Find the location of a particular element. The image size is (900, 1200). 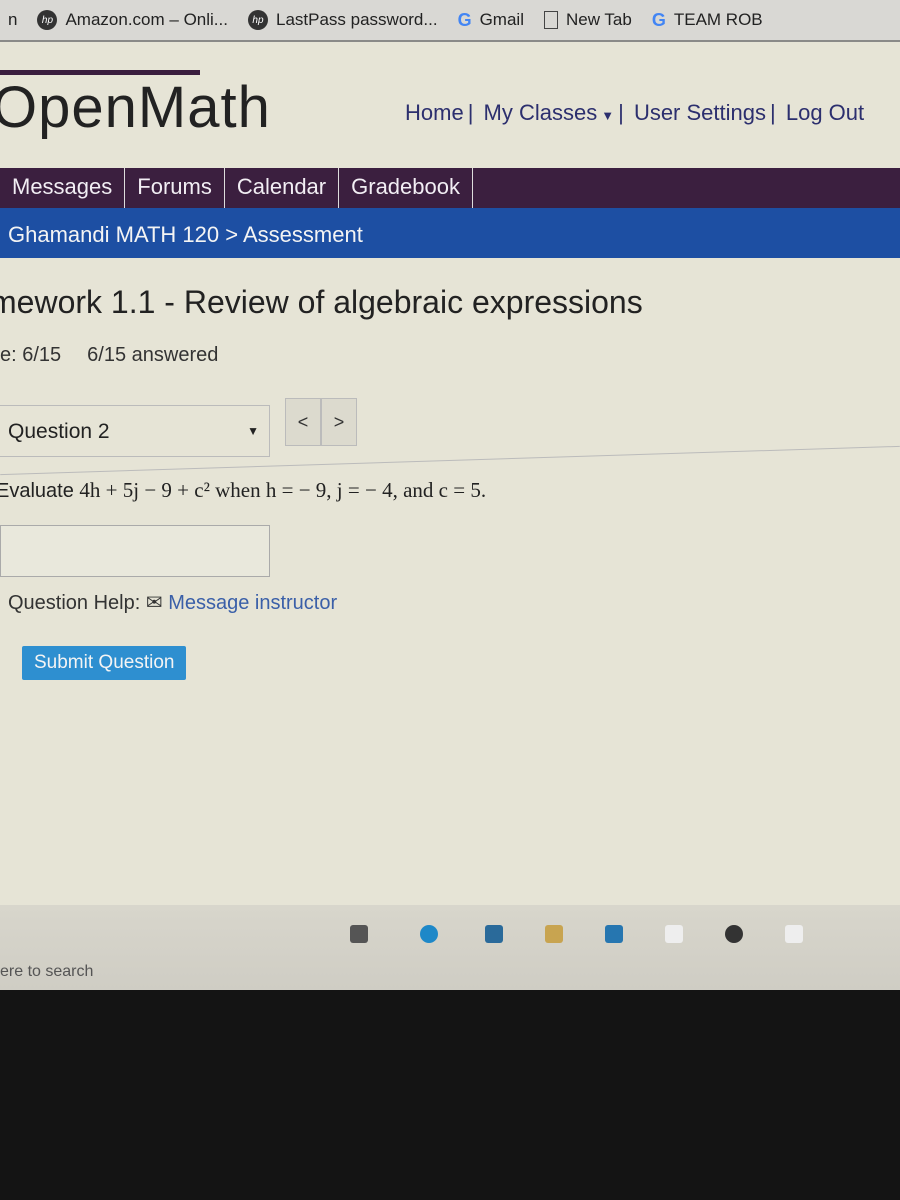

score-line: e: 6/15 6/15 answered is located at coordinates (122, 355).